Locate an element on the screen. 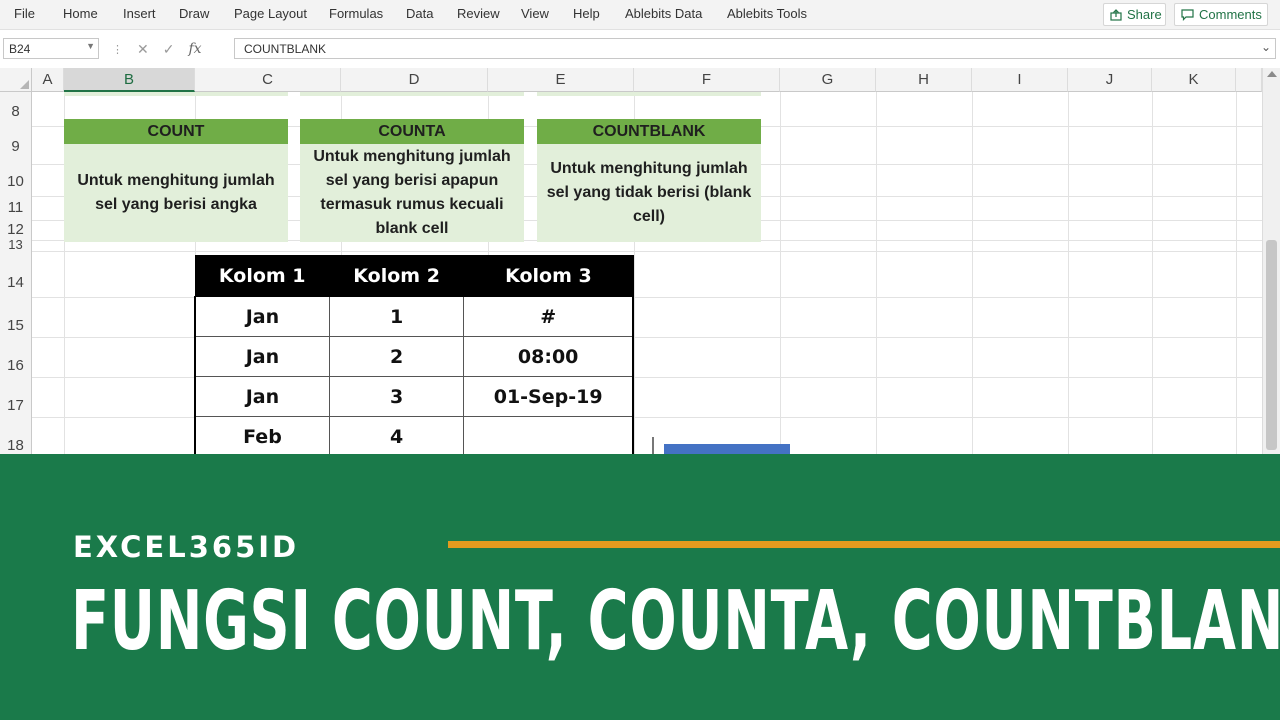  row-header-8: 8 is located at coordinates (16, 109).